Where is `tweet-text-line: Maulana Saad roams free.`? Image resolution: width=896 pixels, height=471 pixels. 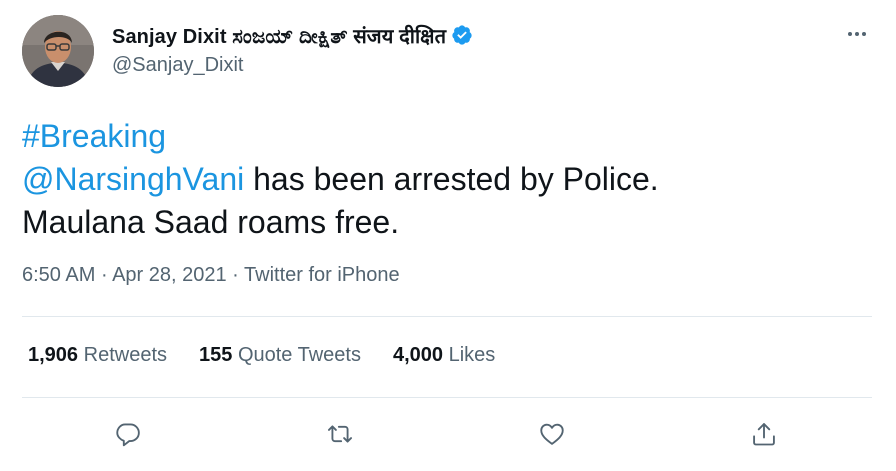 tweet-text-line: Maulana Saad roams free. is located at coordinates (211, 222).